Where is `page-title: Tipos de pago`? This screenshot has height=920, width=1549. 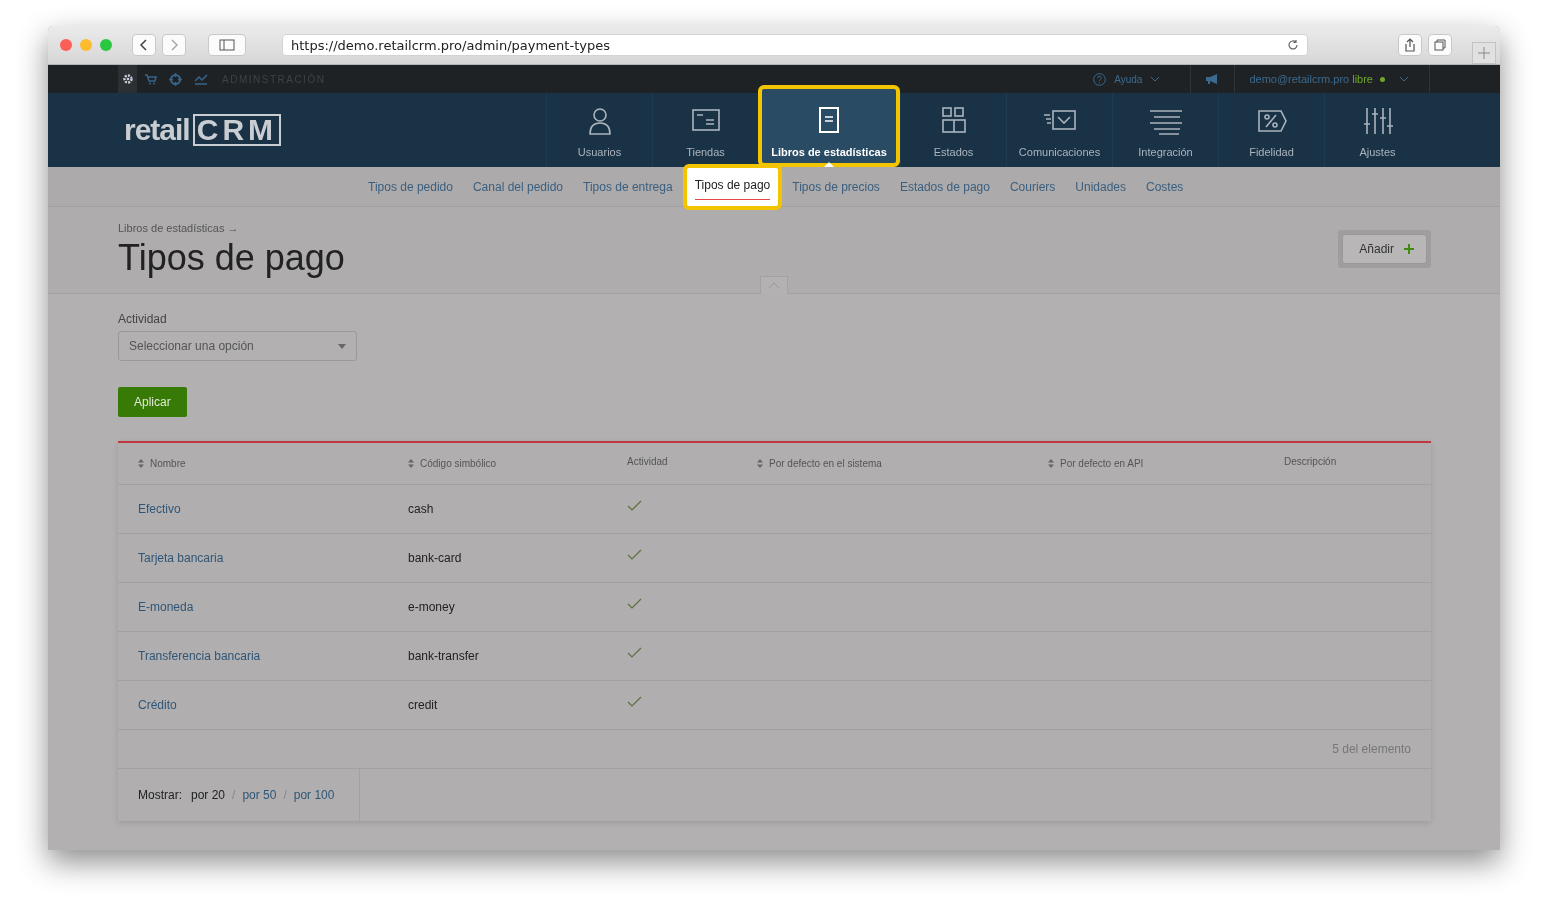
page-title: Tipos de pago is located at coordinates (232, 258).